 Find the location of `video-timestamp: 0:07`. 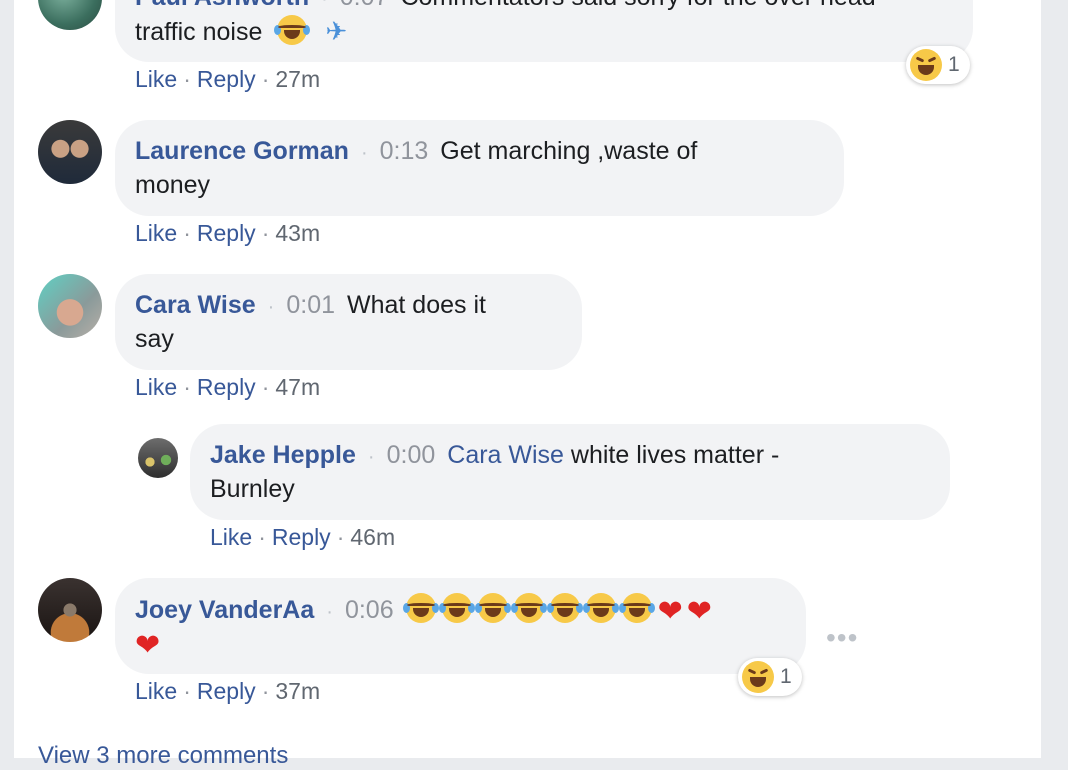

video-timestamp: 0:07 is located at coordinates (364, 5).